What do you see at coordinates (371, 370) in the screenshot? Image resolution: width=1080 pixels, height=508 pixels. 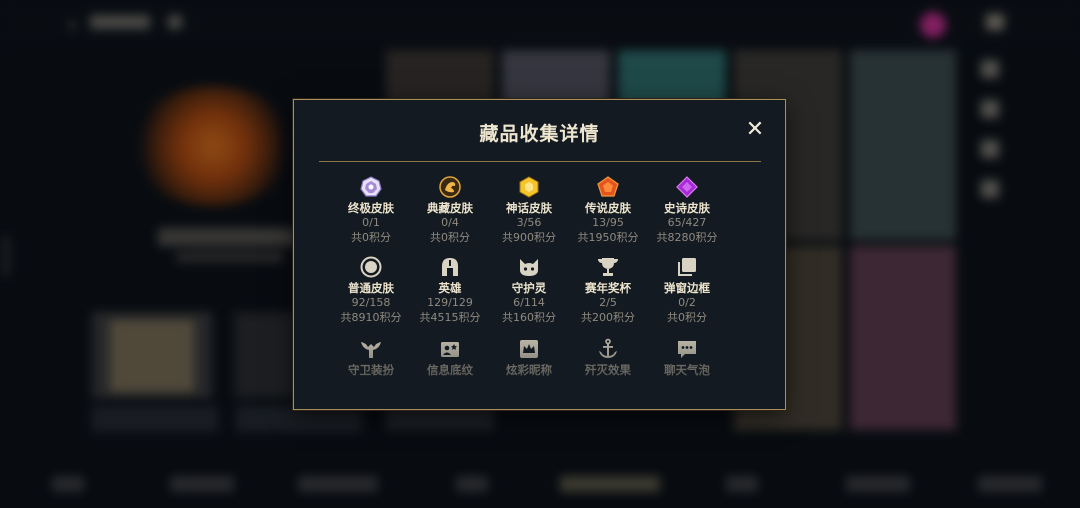 I see `item-name: 守卫装扮` at bounding box center [371, 370].